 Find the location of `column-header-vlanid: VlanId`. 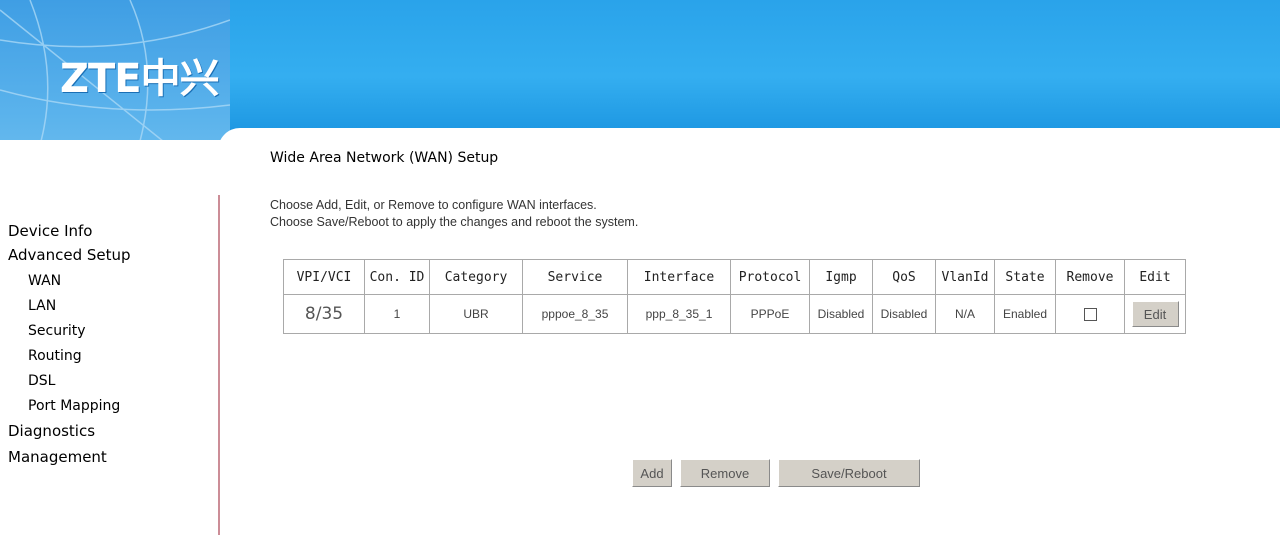

column-header-vlanid: VlanId is located at coordinates (965, 277).